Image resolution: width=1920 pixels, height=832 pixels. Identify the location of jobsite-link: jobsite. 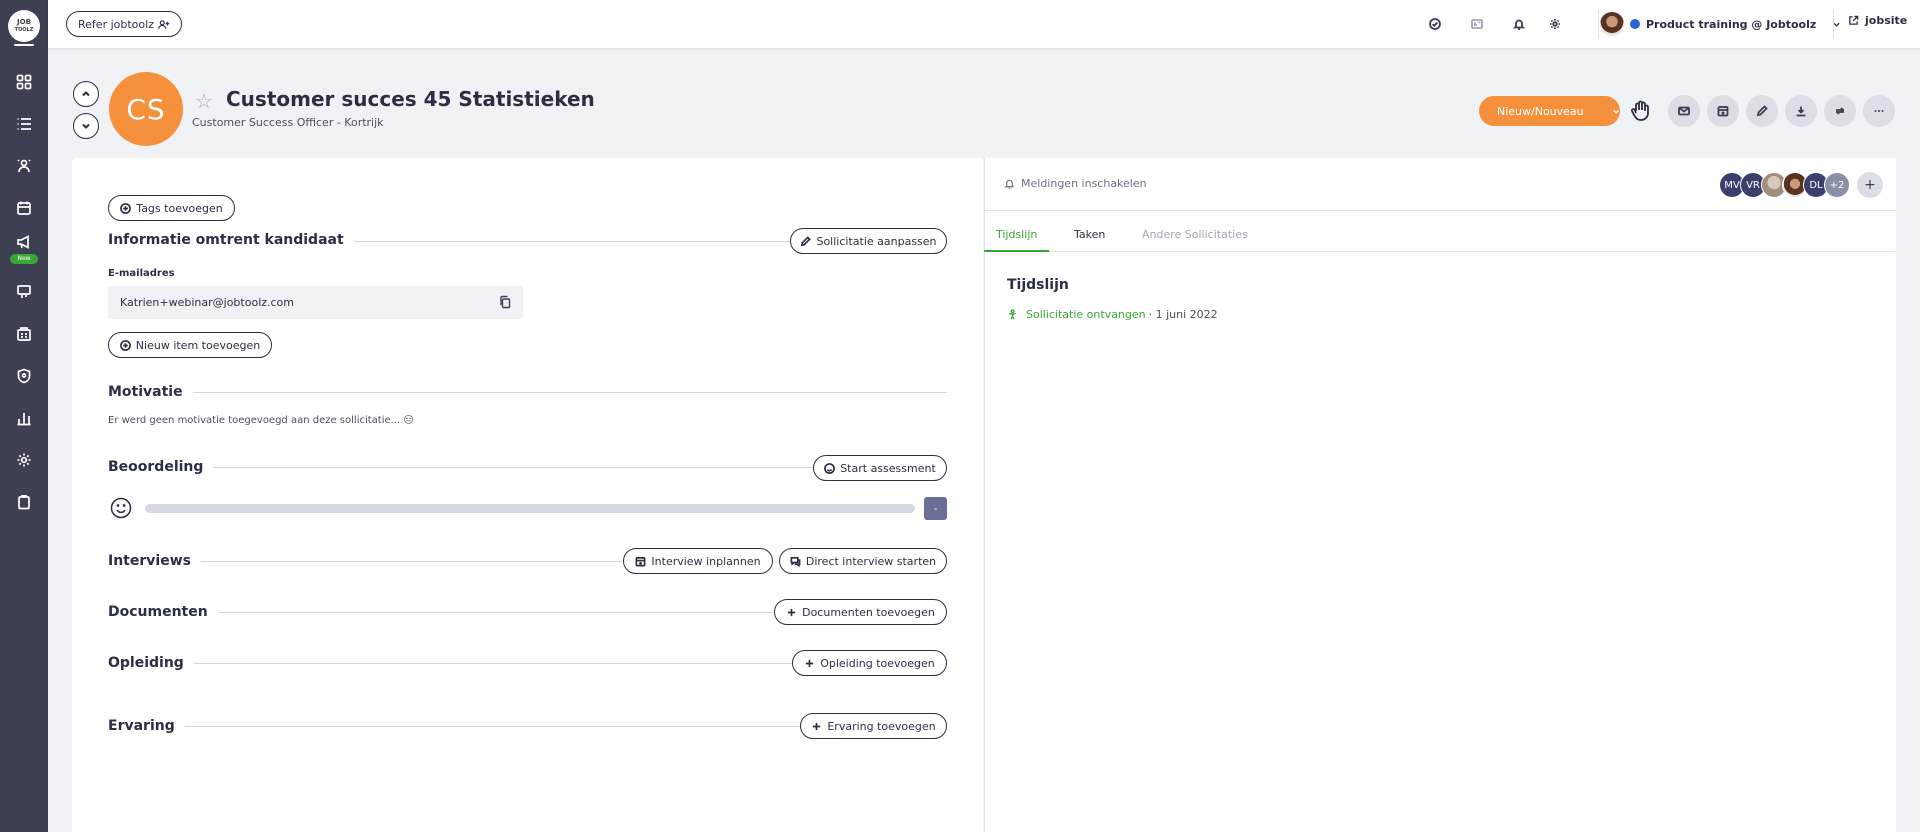
(1877, 20).